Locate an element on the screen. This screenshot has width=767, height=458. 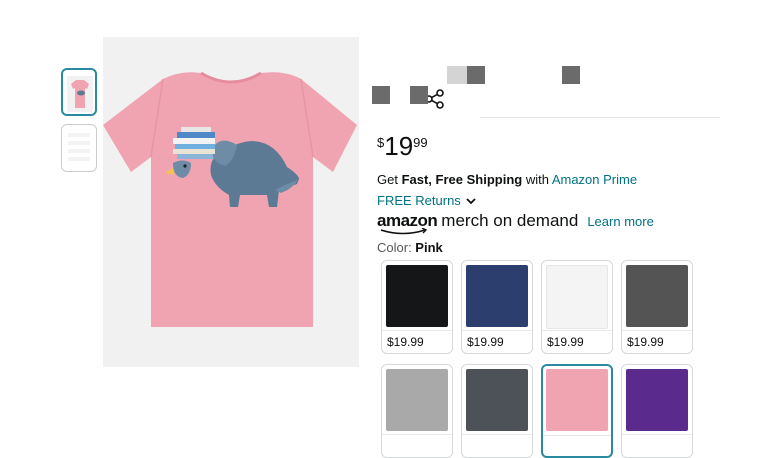
free-returns-dropdown: FREE Returns is located at coordinates (427, 200).